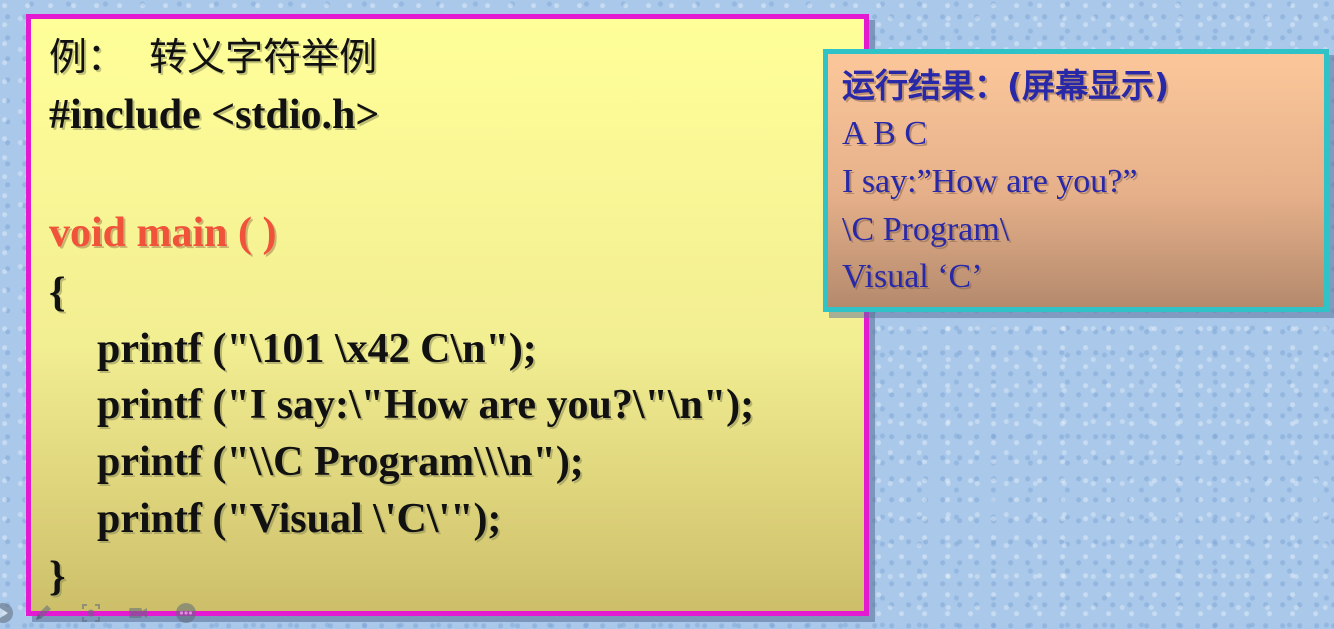 This screenshot has height=629, width=1334. I want to click on result-line-4: Visual ‘C’, so click(912, 276).